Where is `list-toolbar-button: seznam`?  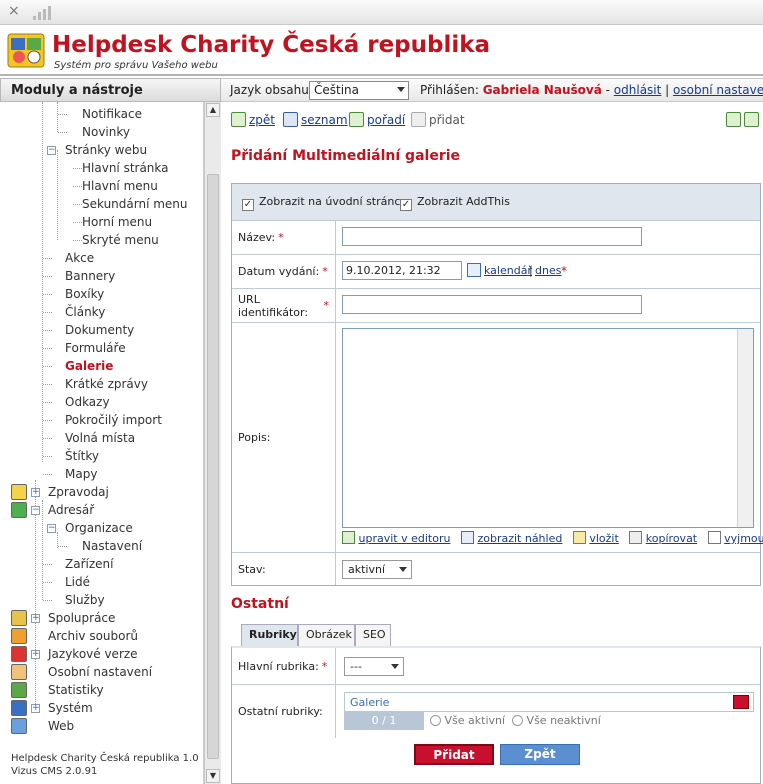
list-toolbar-button: seznam is located at coordinates (315, 120).